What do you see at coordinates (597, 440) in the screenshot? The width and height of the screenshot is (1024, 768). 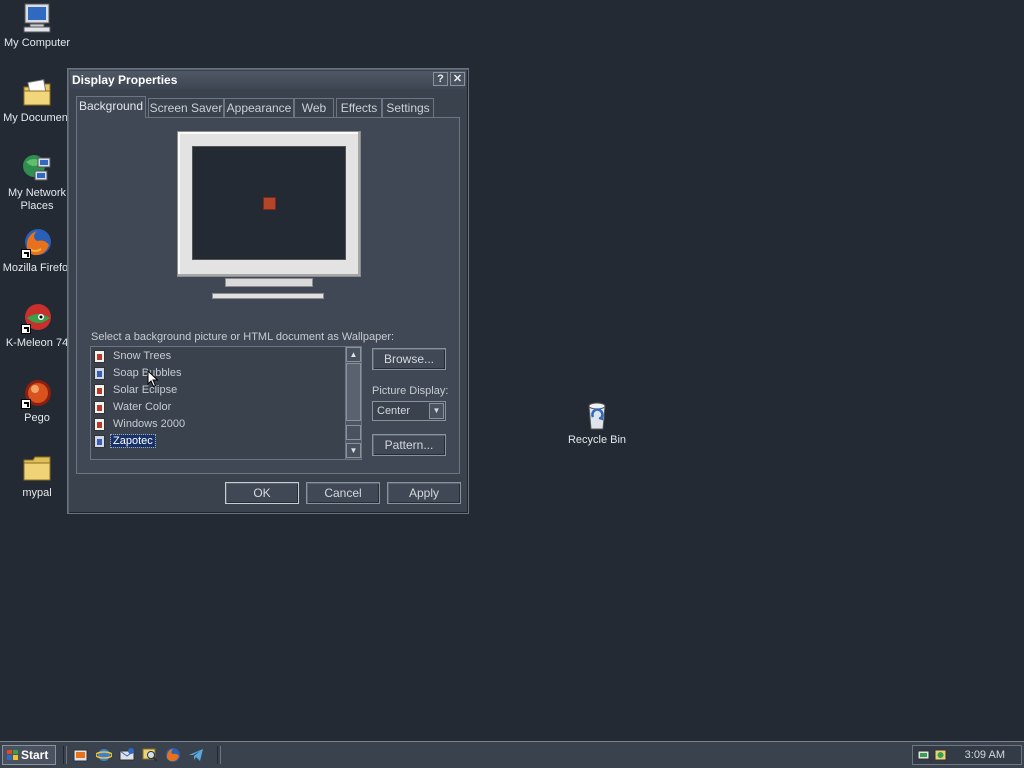 I see `desktop-icon-label: Recycle Bin` at bounding box center [597, 440].